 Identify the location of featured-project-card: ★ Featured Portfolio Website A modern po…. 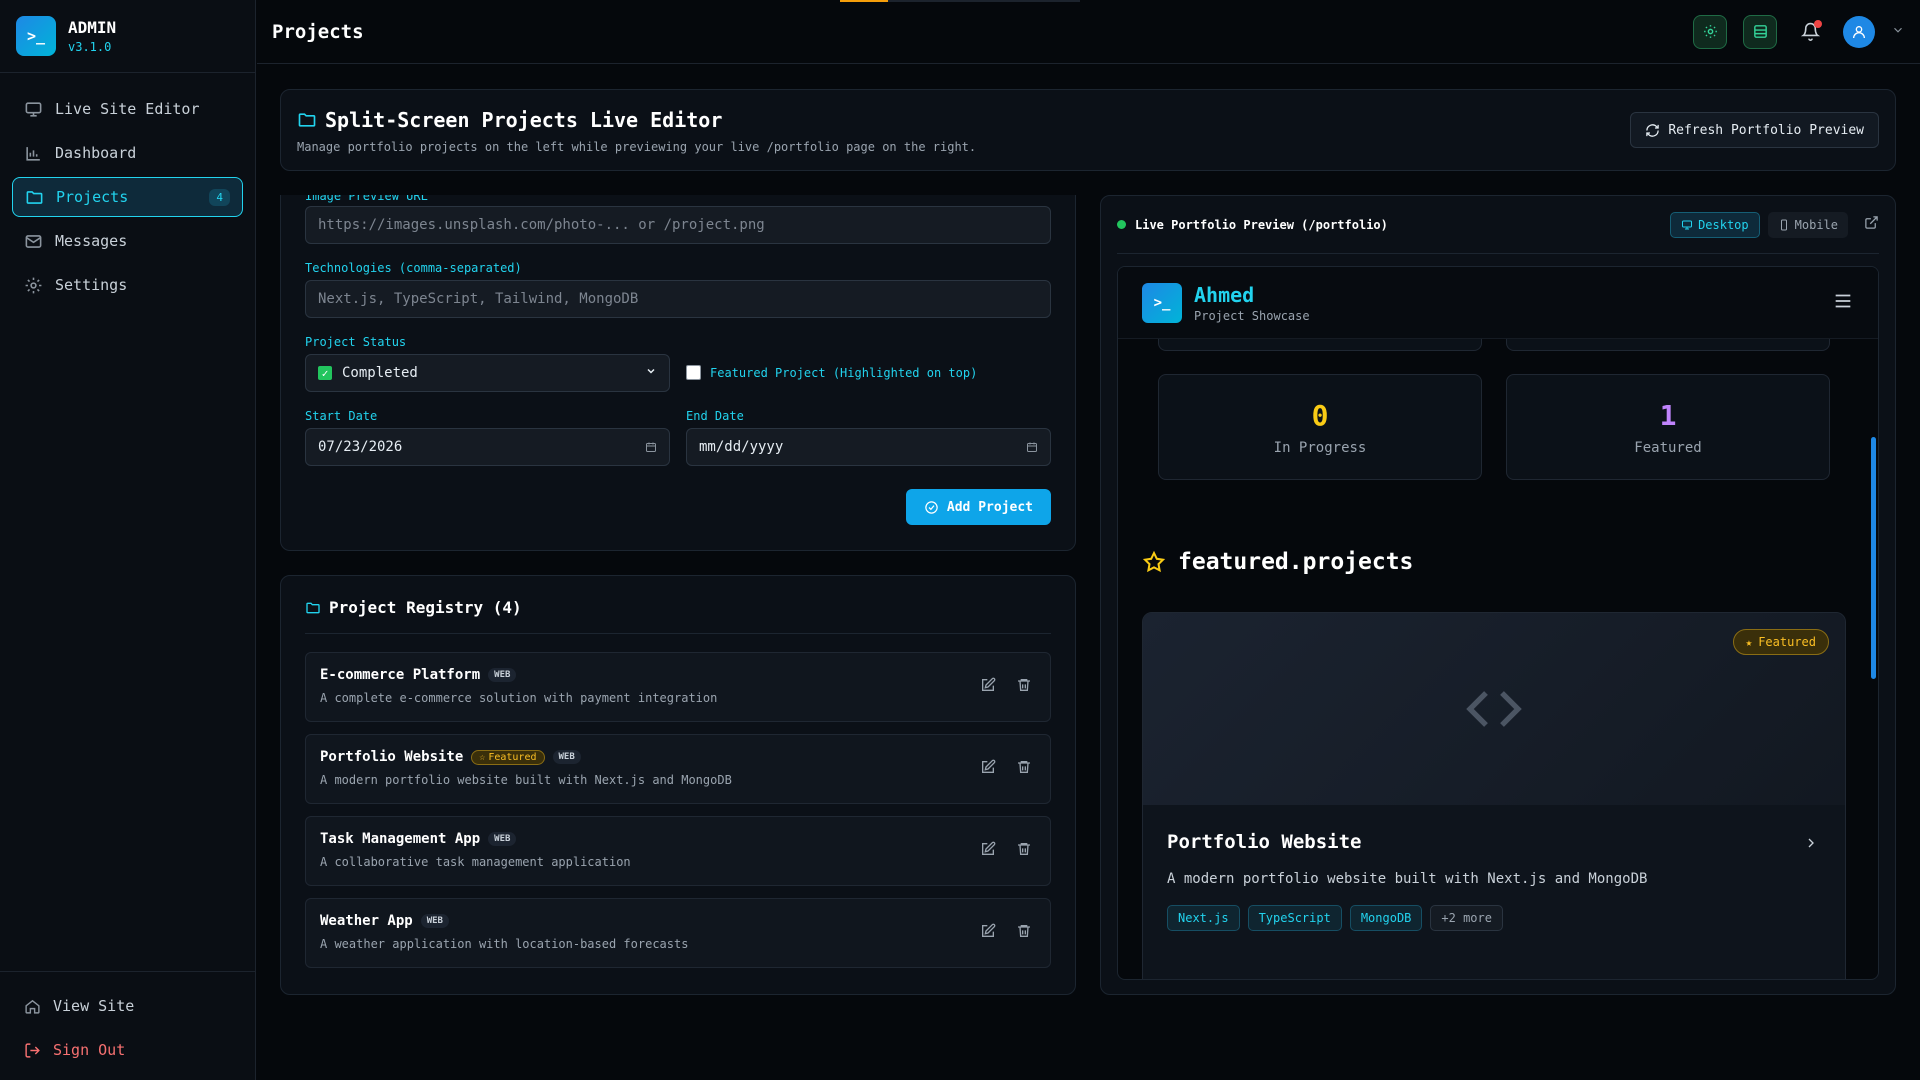
(1494, 795).